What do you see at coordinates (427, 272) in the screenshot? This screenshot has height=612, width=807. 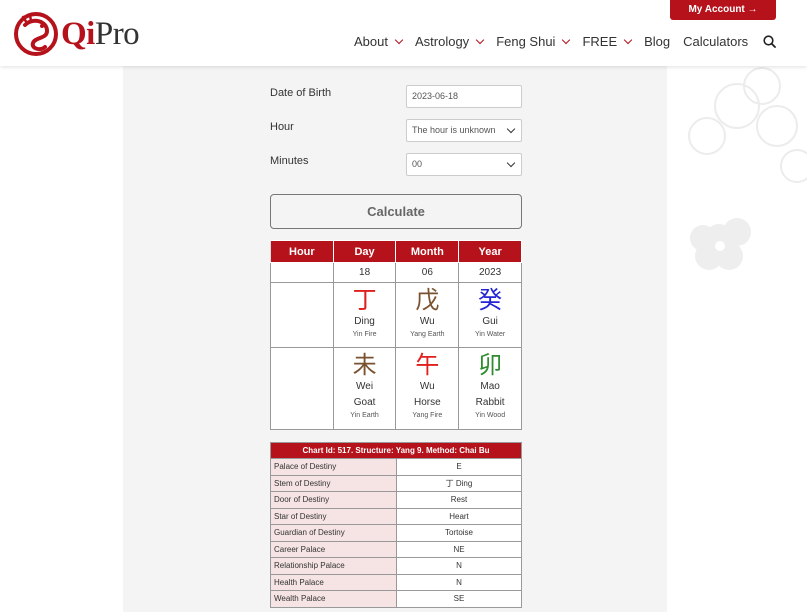 I see `date-cell-month: 06` at bounding box center [427, 272].